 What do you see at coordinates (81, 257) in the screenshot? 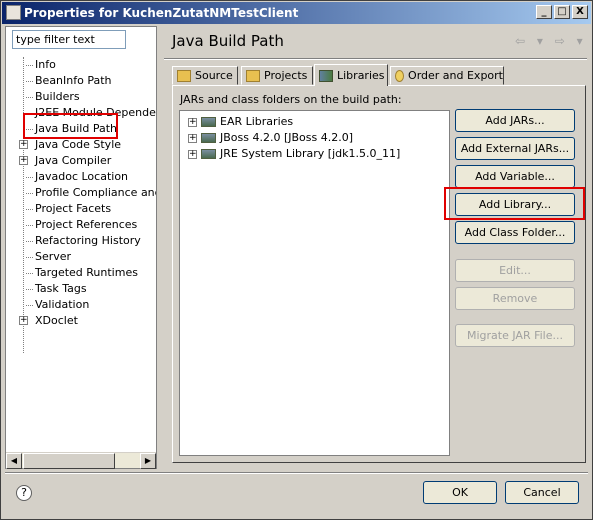
I see `tree-item: Server` at bounding box center [81, 257].